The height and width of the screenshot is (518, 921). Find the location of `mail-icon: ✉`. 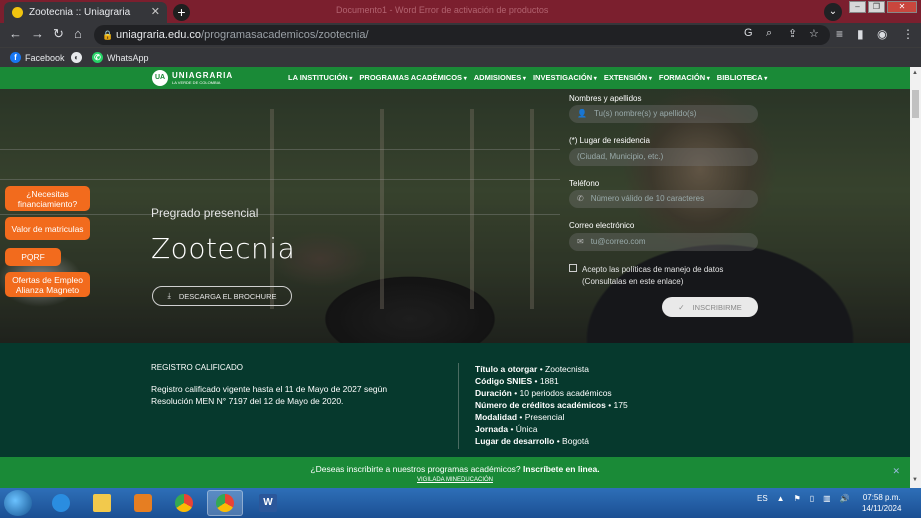

mail-icon: ✉ is located at coordinates (580, 241).